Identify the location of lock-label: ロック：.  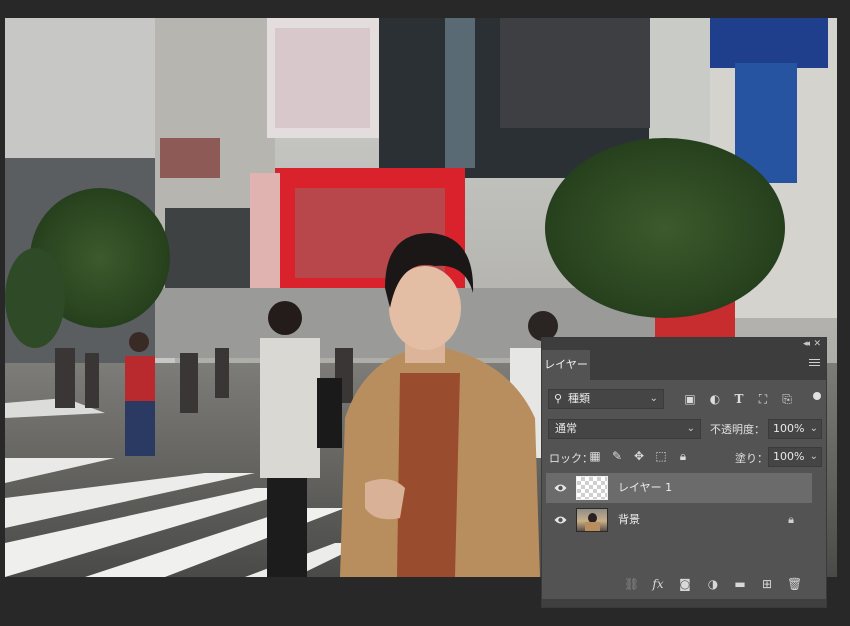
(571, 458).